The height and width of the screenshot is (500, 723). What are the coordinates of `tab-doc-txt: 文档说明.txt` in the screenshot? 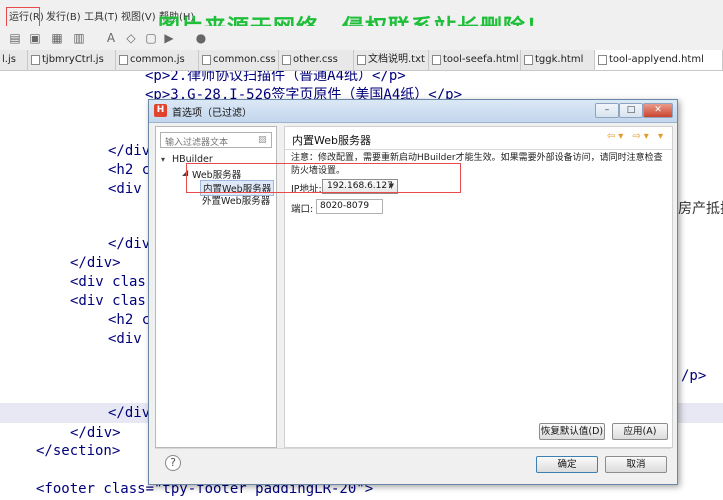 It's located at (391, 60).